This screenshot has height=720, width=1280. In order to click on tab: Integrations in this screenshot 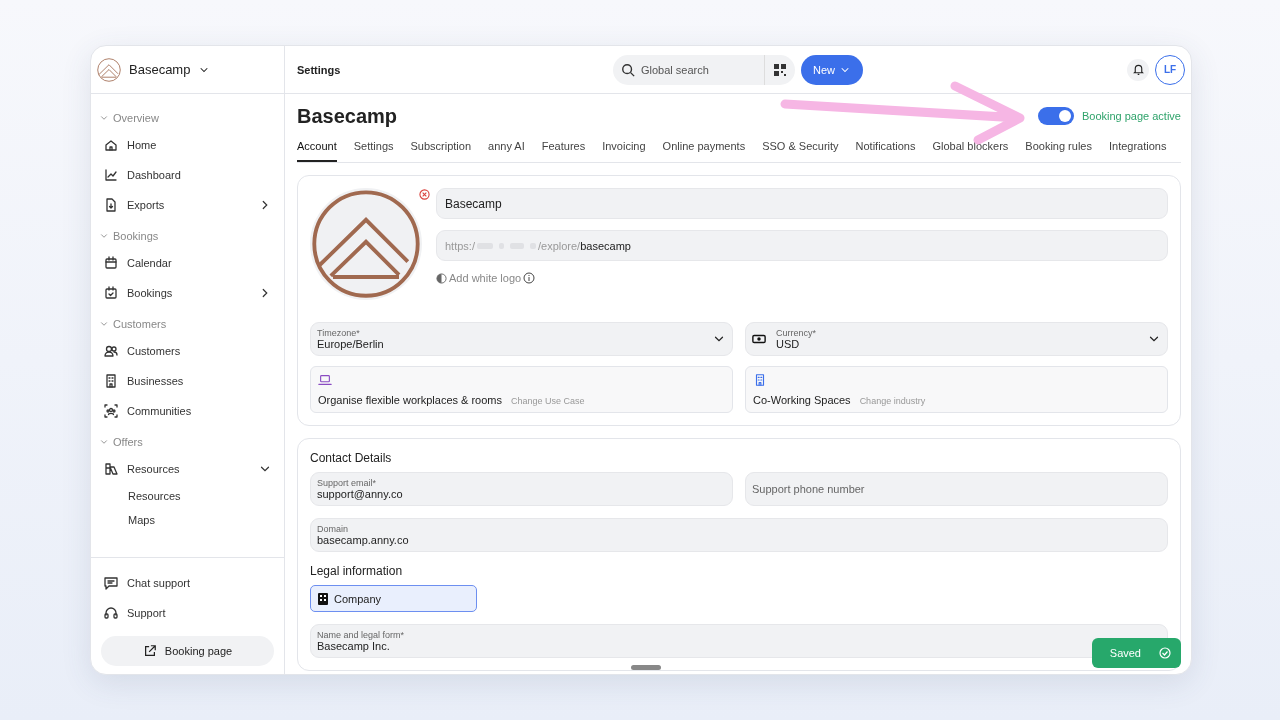, I will do `click(1137, 148)`.